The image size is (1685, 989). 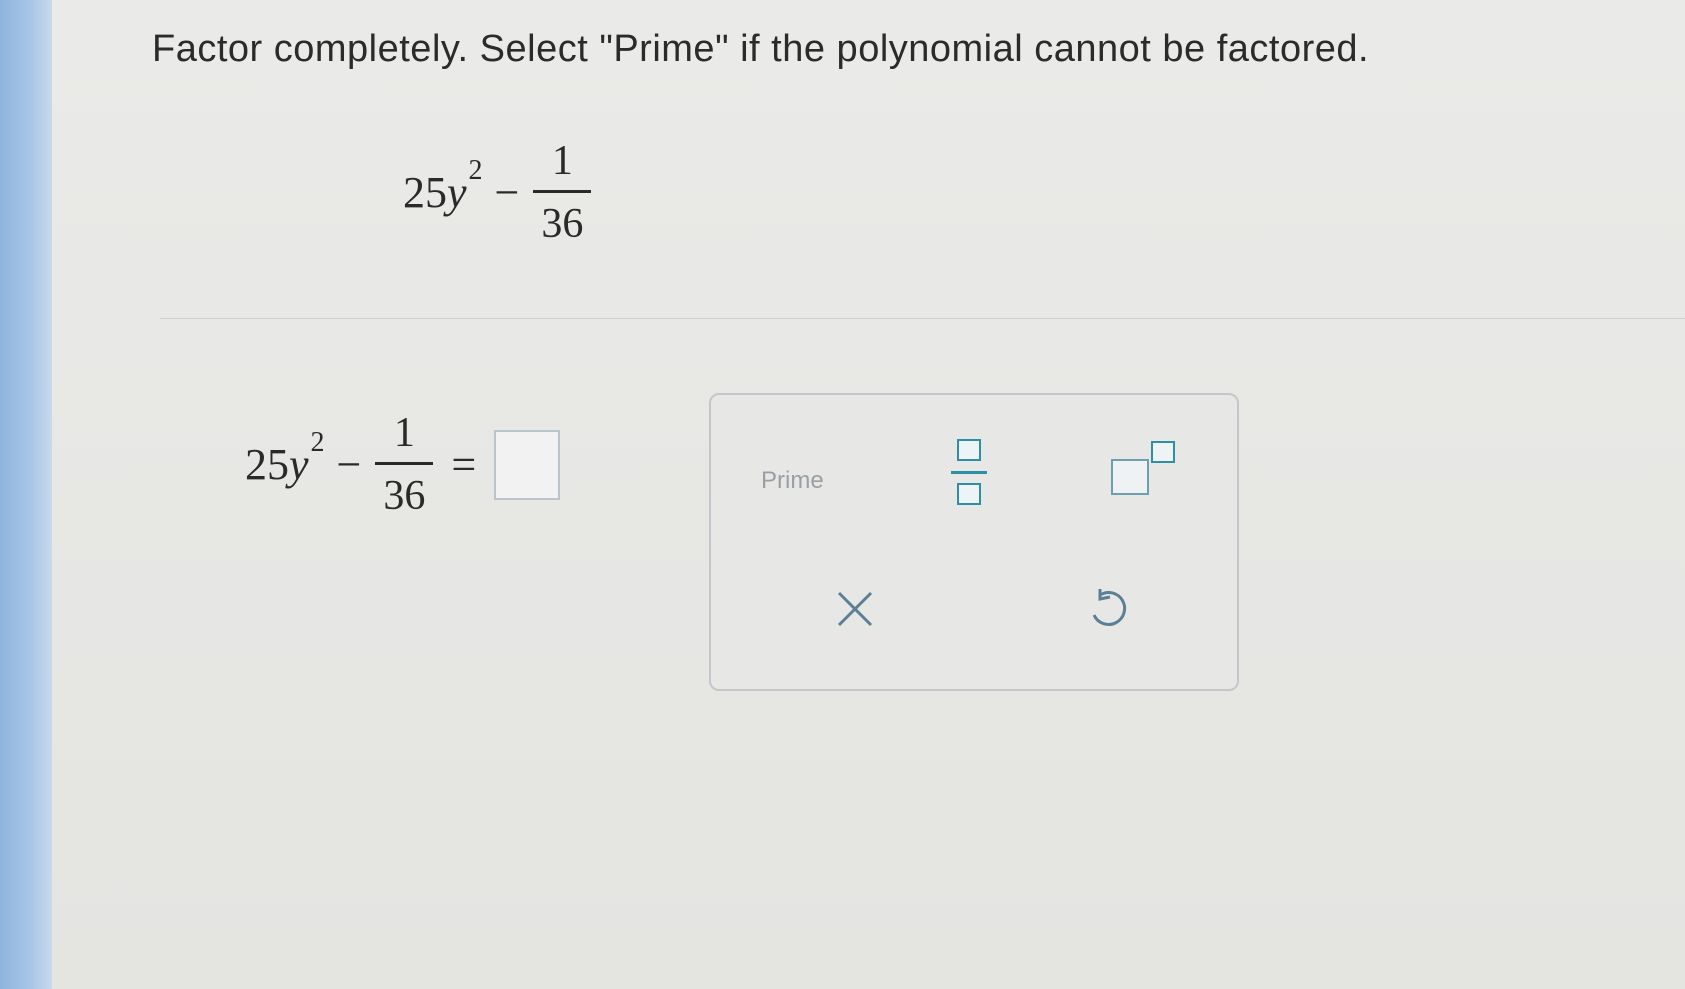 What do you see at coordinates (1163, 452) in the screenshot?
I see `exponent-power-slot-icon` at bounding box center [1163, 452].